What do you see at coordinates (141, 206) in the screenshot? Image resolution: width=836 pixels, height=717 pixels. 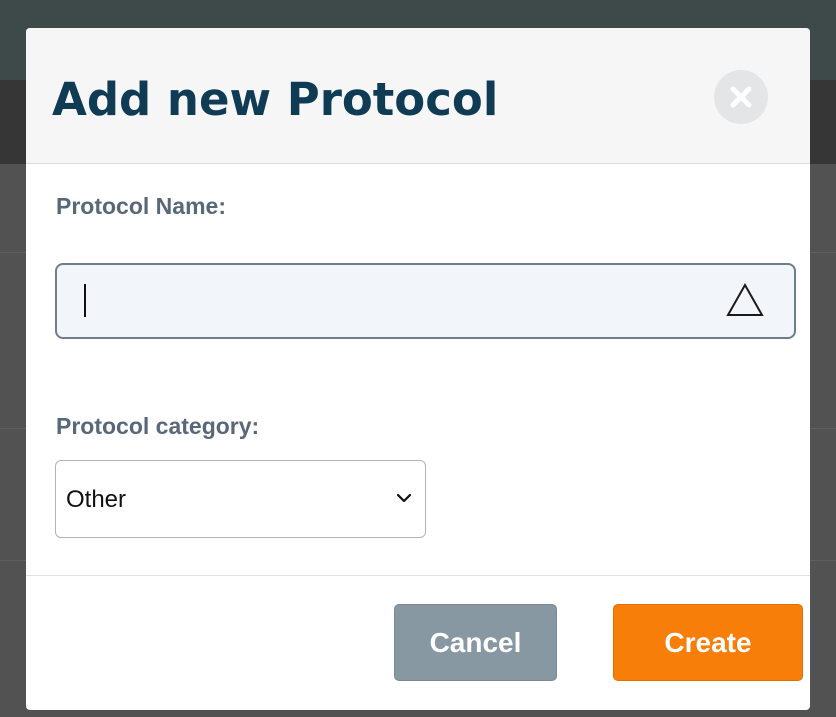 I see `protocol-name-label: Protocol Name:` at bounding box center [141, 206].